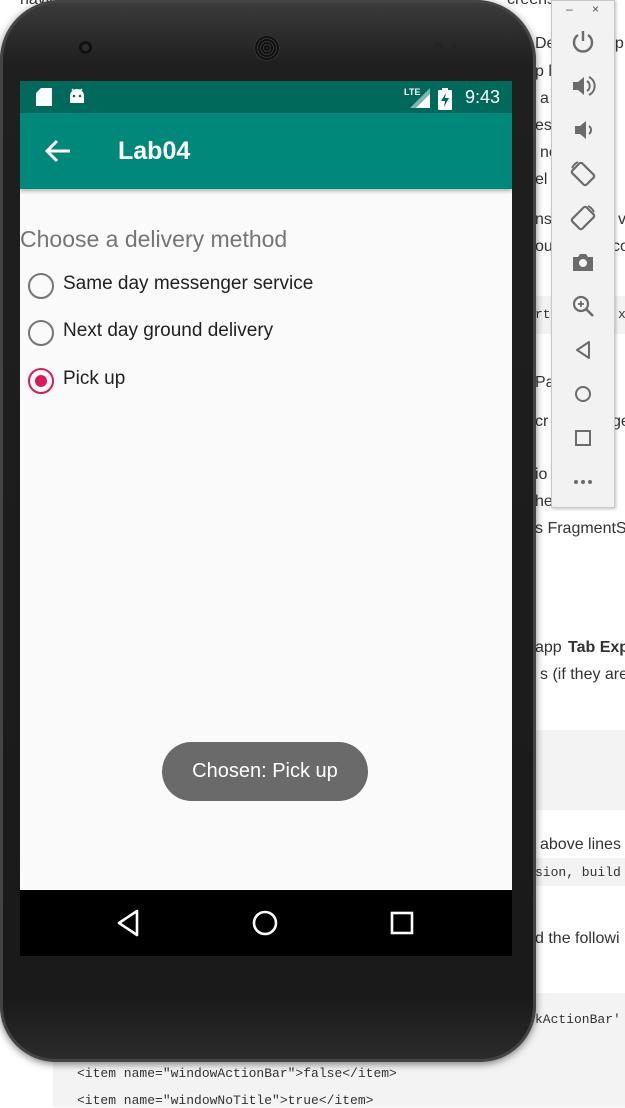 Image resolution: width=625 pixels, height=1108 pixels. What do you see at coordinates (596, 647) in the screenshot?
I see `doc-text-line: Tab Exp` at bounding box center [596, 647].